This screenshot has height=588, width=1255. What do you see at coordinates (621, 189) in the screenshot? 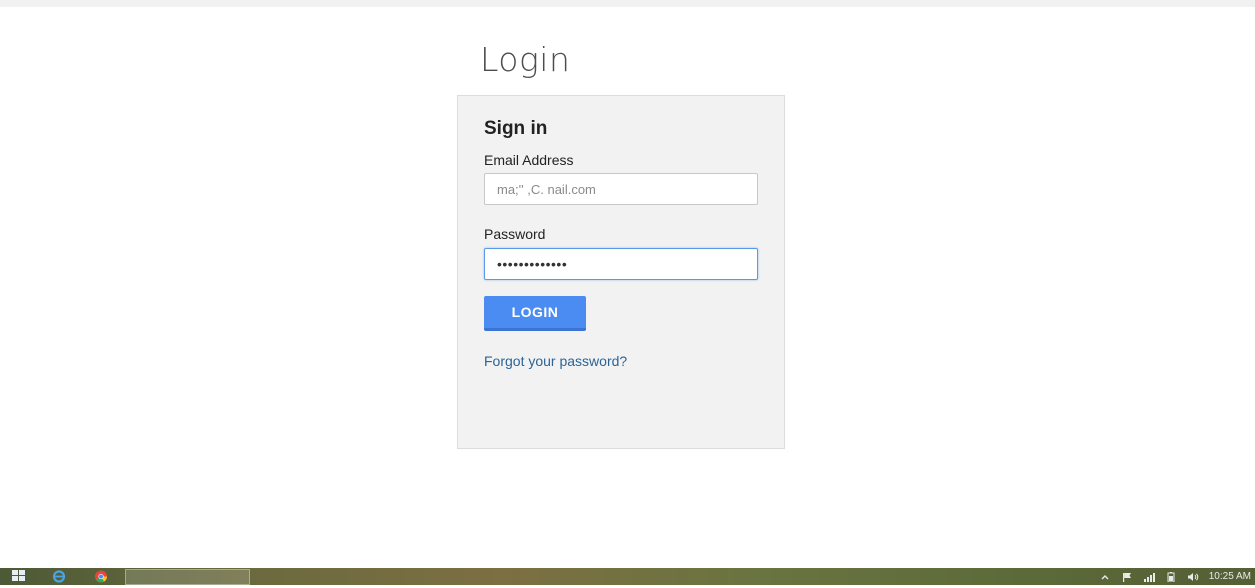
I see `email-field` at bounding box center [621, 189].